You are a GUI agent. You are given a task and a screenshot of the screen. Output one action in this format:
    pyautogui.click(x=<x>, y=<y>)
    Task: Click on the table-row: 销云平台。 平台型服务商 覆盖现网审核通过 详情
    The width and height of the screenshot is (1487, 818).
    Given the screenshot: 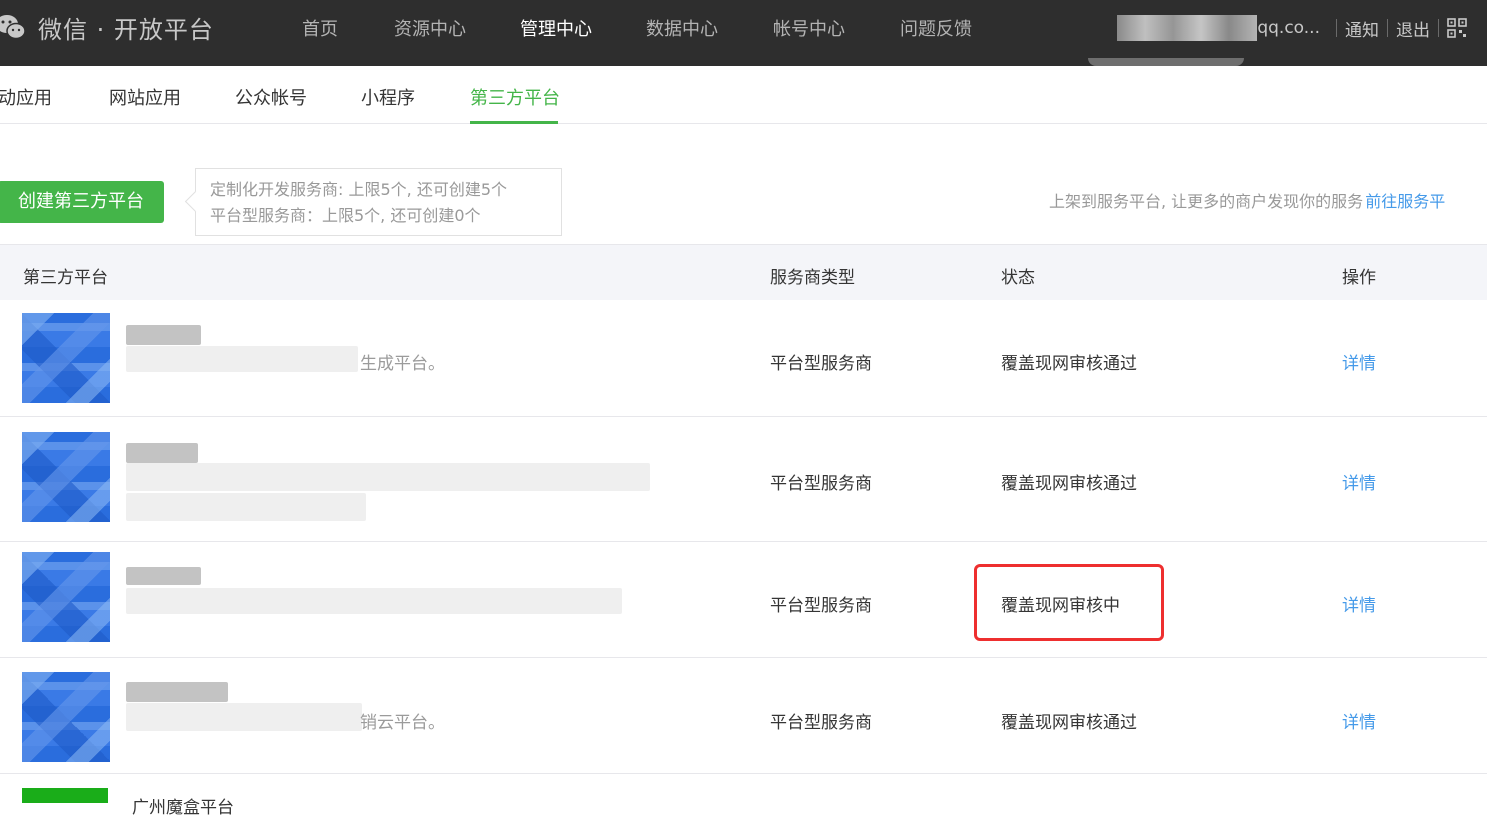 What is the action you would take?
    pyautogui.click(x=743, y=716)
    